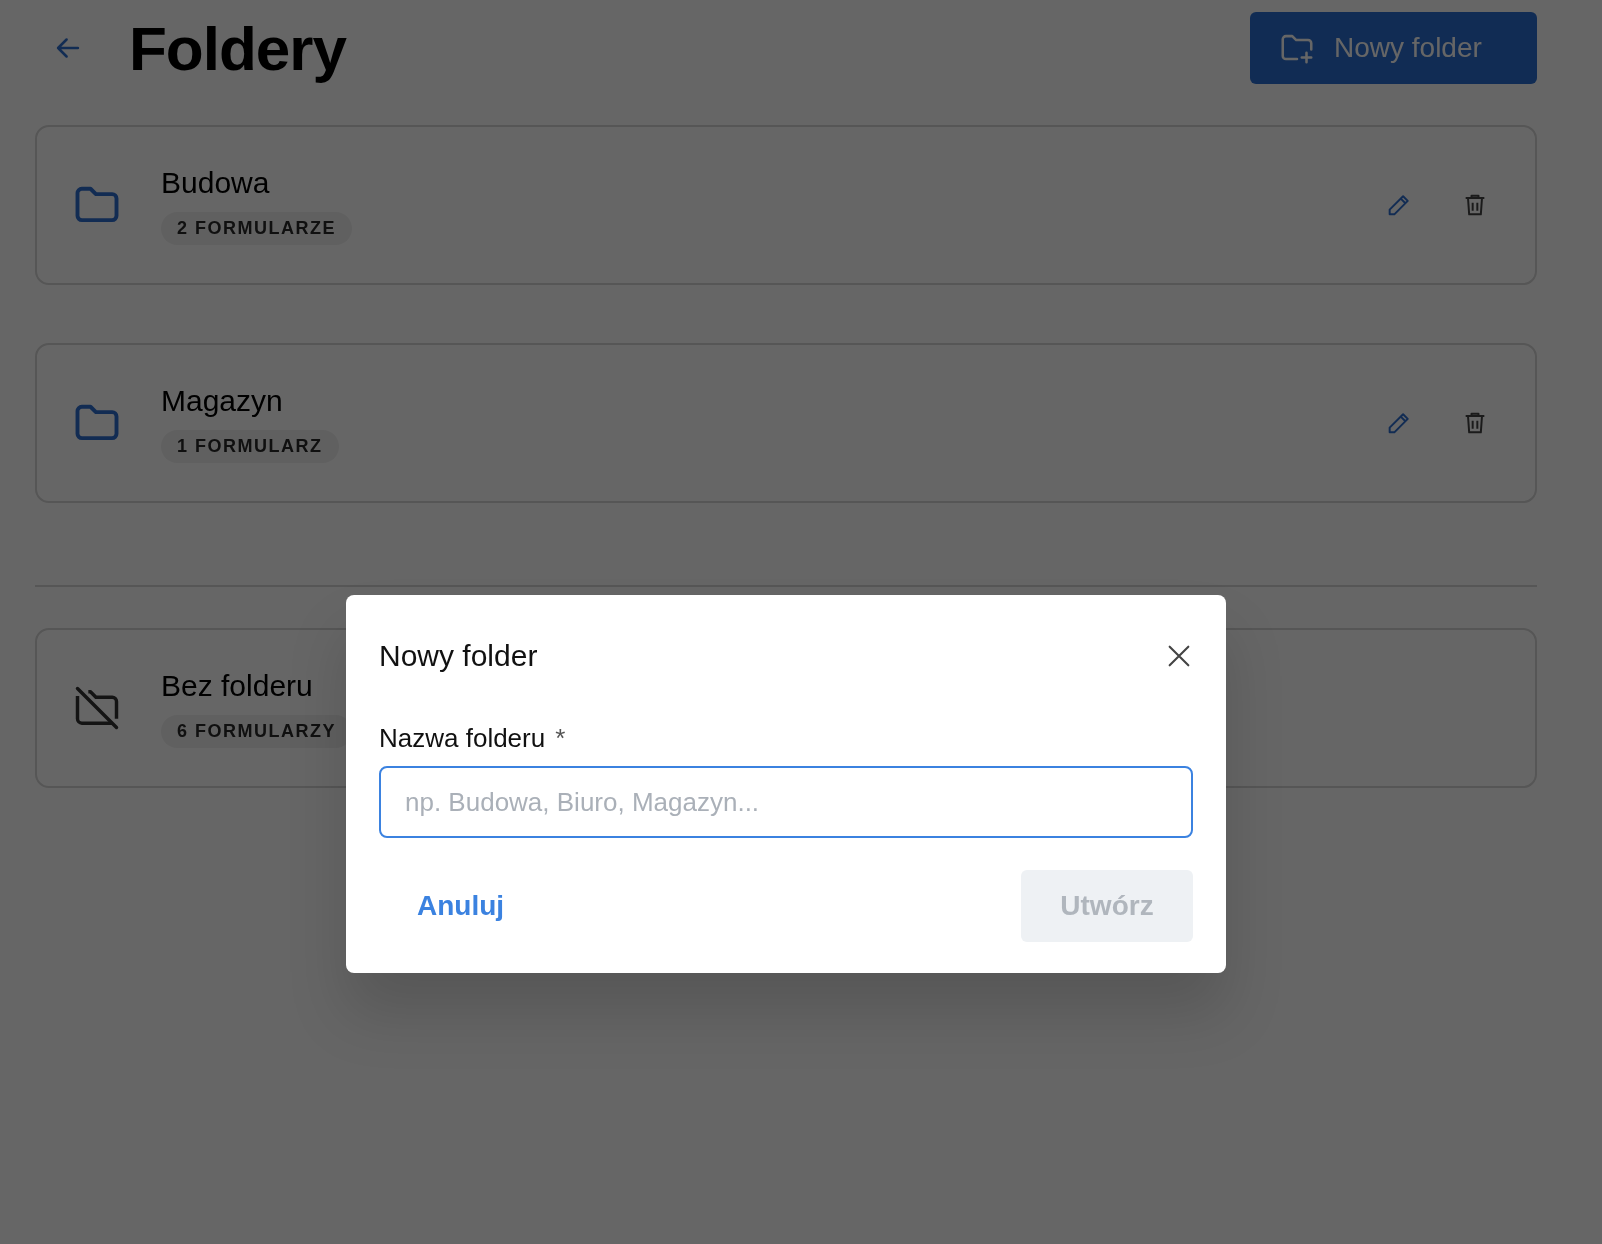  I want to click on folder-name: Bez folderu, so click(237, 685).